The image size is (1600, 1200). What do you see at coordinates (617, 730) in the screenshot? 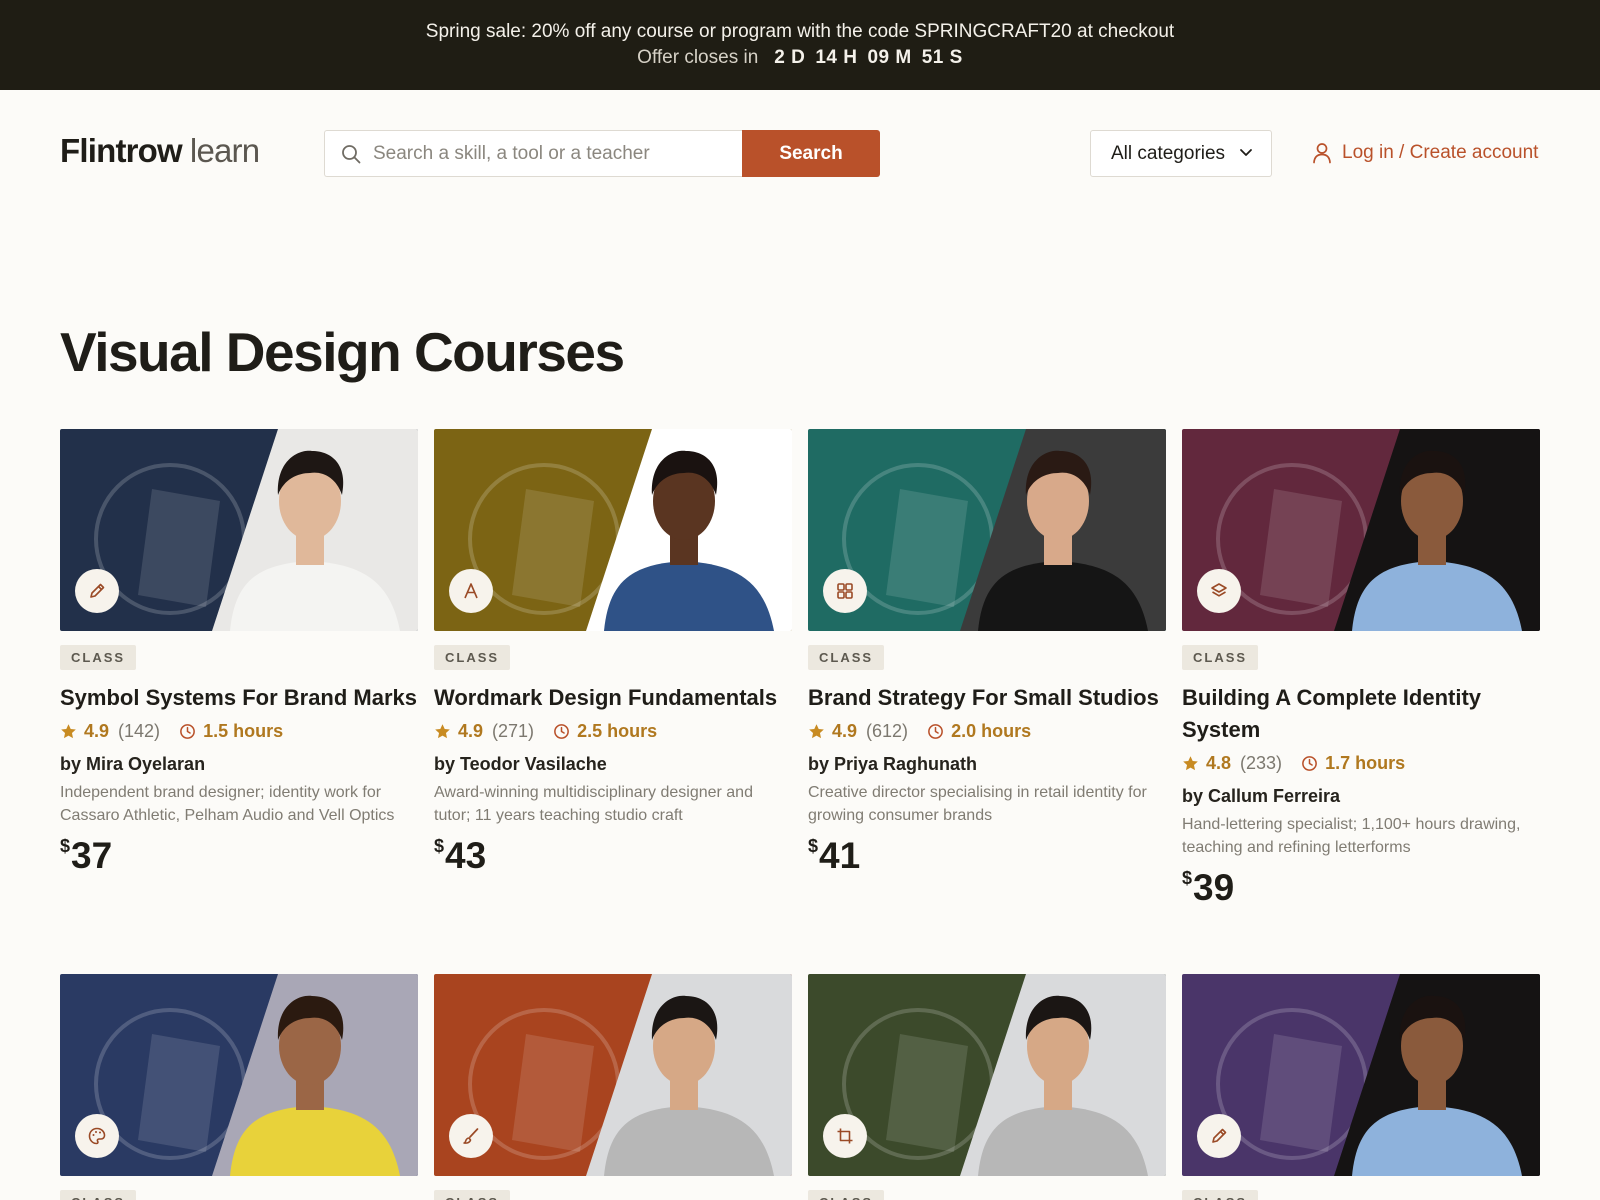
I see `course-duration: 2.5 hours` at bounding box center [617, 730].